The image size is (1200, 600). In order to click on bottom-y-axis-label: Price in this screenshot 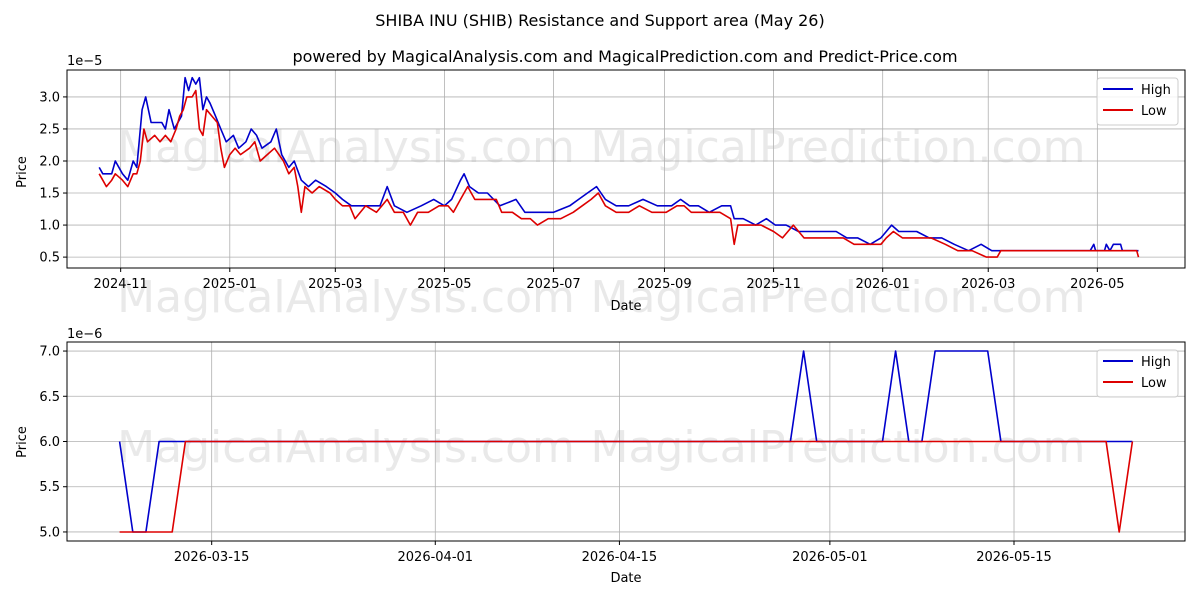, I will do `click(22, 442)`.